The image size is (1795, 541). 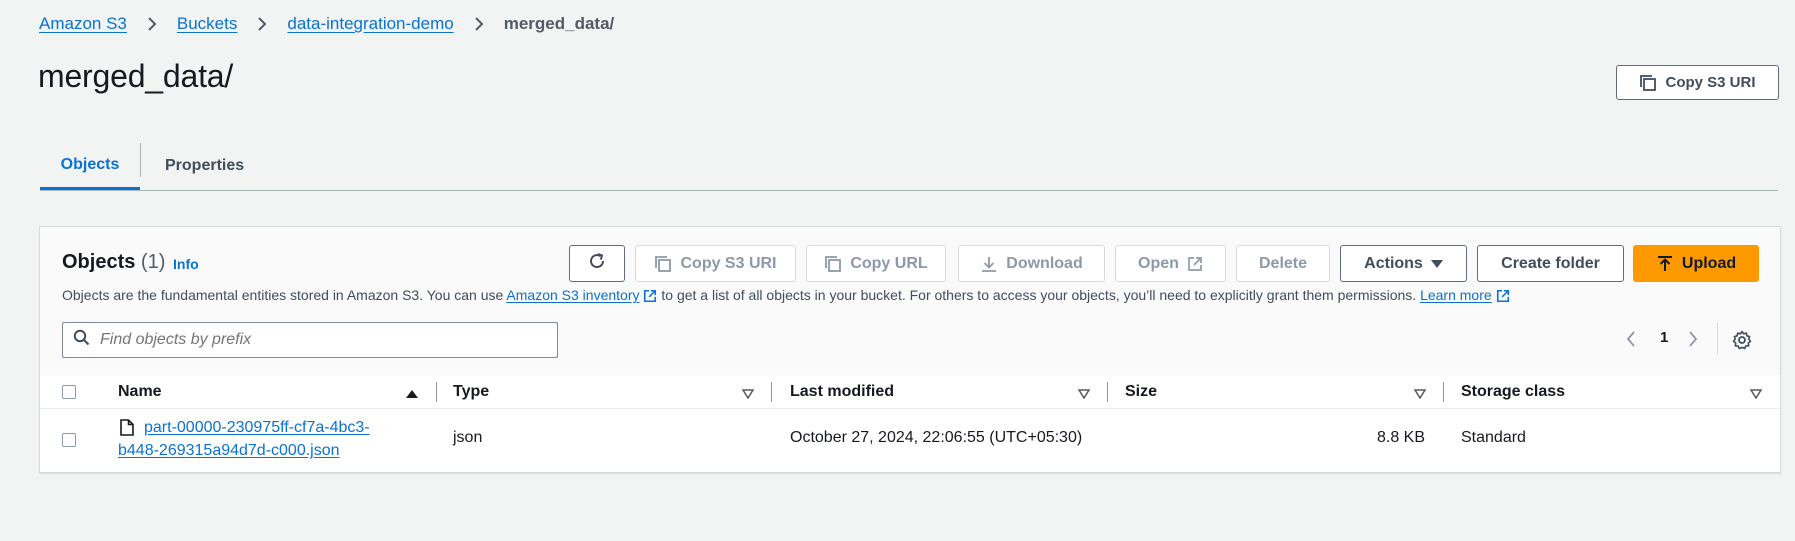 I want to click on copy-s3-uri-toolbar-button: Copy S3 URI, so click(x=715, y=263).